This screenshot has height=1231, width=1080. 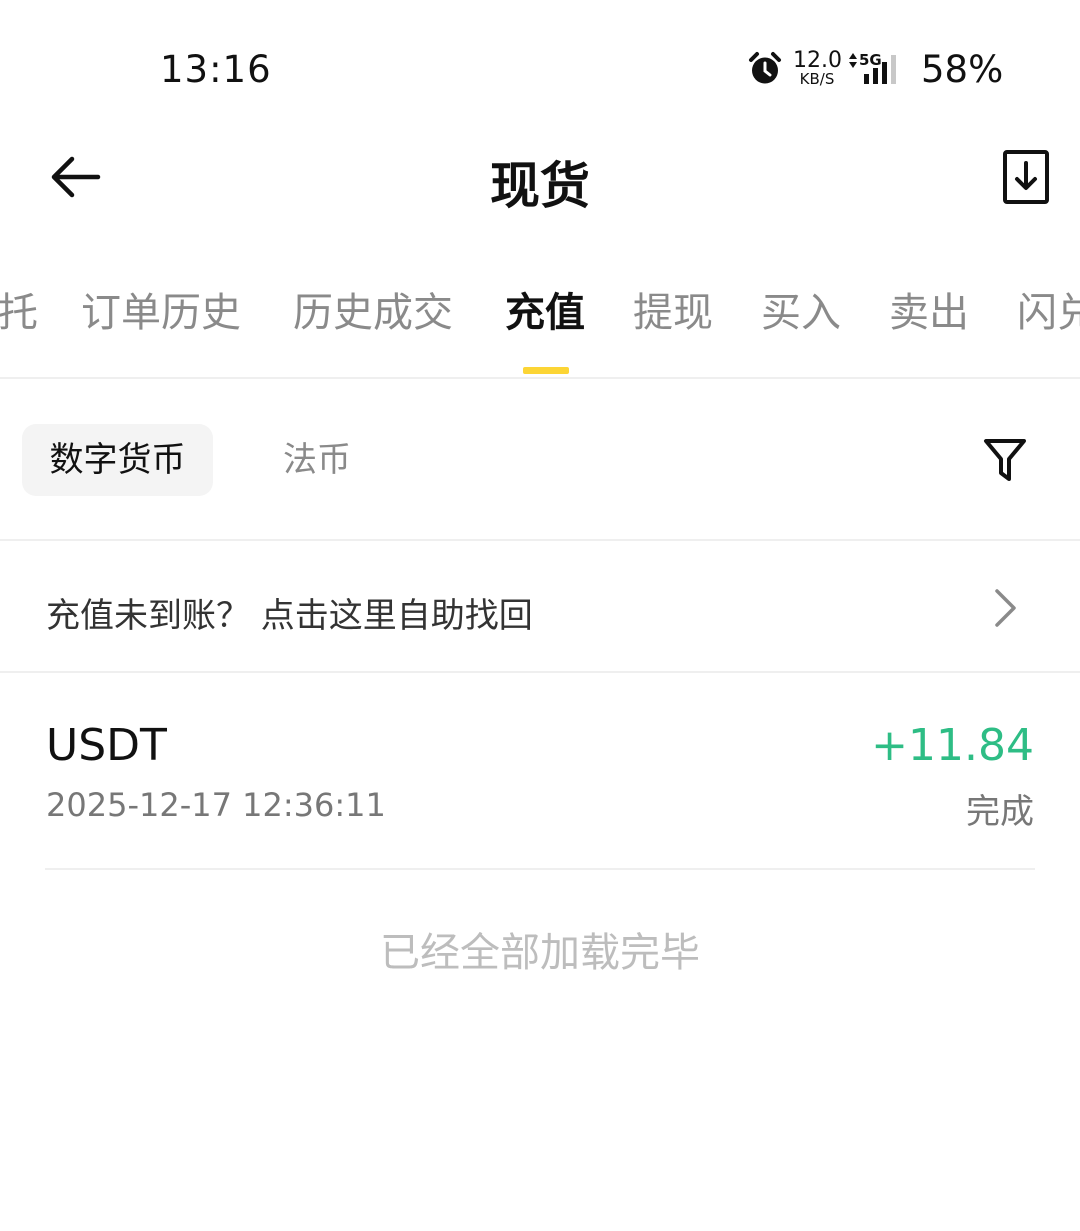 What do you see at coordinates (540, 869) in the screenshot?
I see `record-divider` at bounding box center [540, 869].